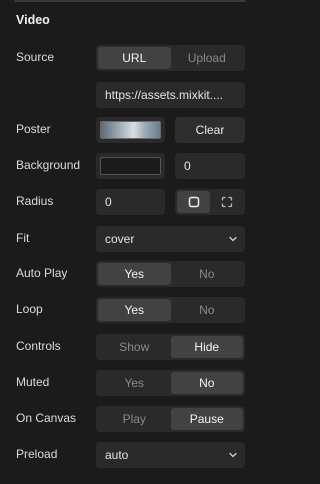 The width and height of the screenshot is (320, 484). I want to click on poster-clear-button: Clear, so click(210, 130).